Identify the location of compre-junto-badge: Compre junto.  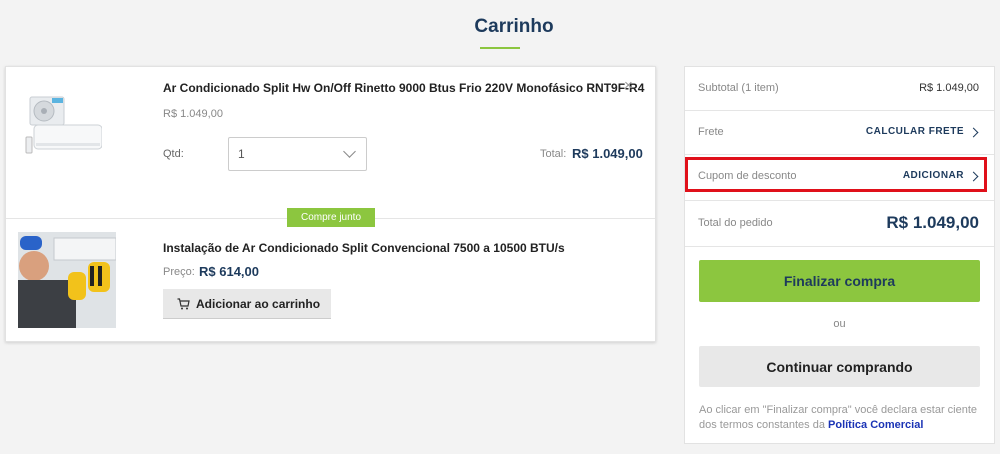
(331, 217).